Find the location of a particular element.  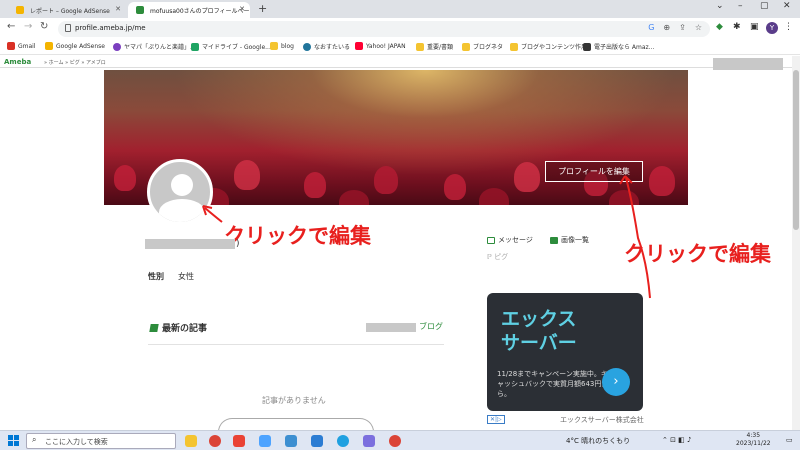

pigg-link: ℙ ピグ is located at coordinates (497, 257).